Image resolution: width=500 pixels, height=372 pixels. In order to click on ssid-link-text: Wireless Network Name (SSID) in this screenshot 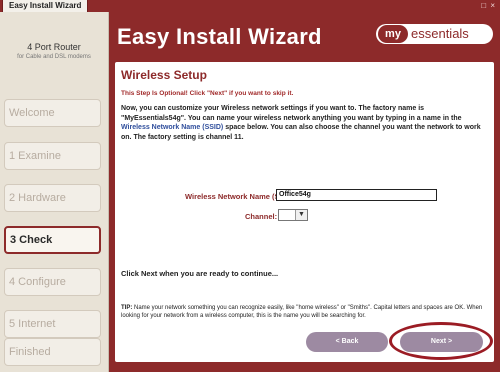, I will do `click(172, 127)`.